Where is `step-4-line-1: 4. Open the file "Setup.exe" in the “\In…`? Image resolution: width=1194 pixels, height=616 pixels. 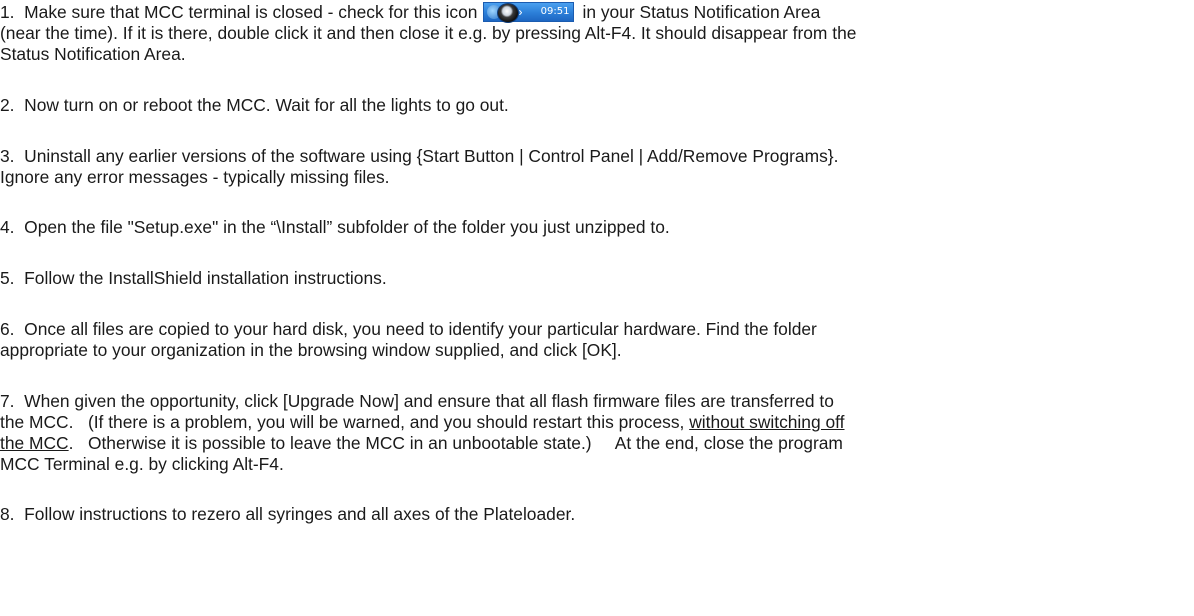
step-4-line-1: 4. Open the file "Setup.exe" in the “\In… is located at coordinates (335, 227).